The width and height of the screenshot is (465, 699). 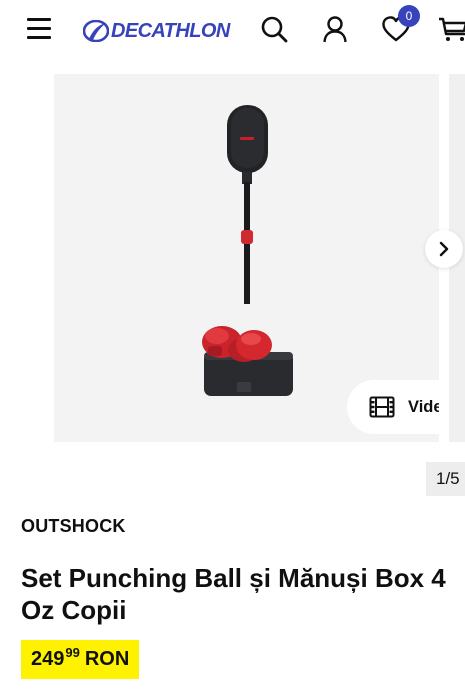 What do you see at coordinates (73, 526) in the screenshot?
I see `product-brand: OUTSHOCK` at bounding box center [73, 526].